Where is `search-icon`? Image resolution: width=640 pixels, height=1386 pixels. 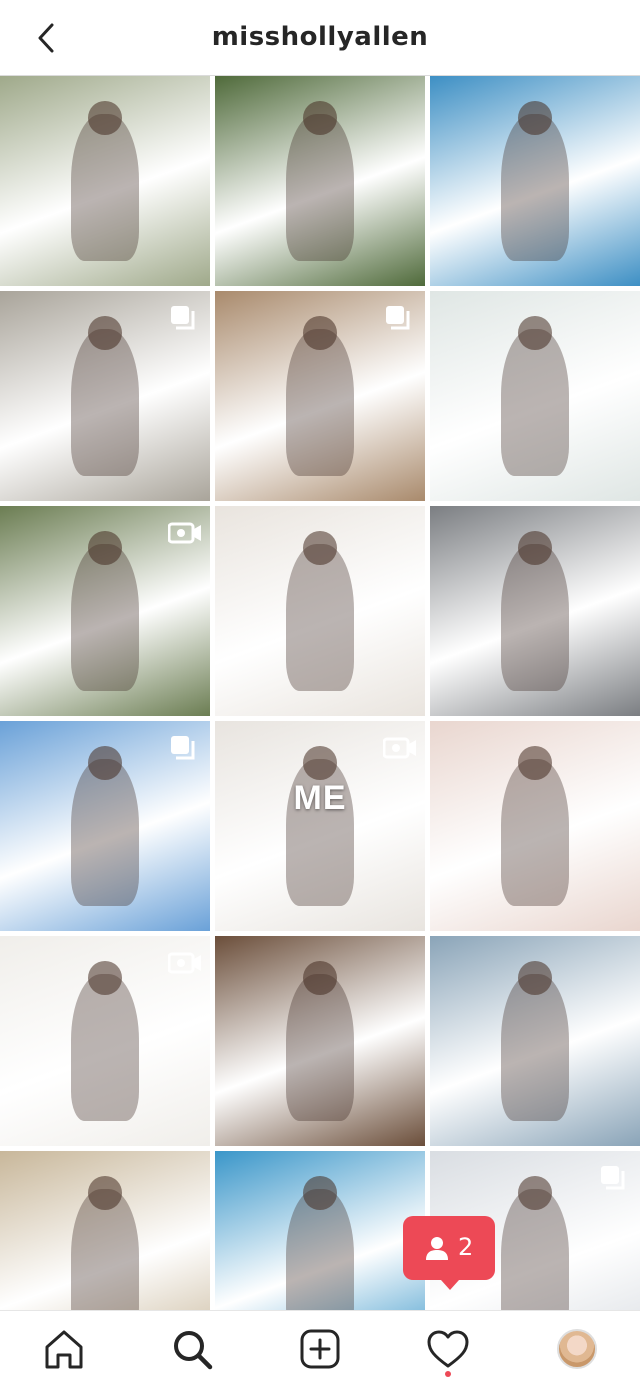 search-icon is located at coordinates (193, 1350).